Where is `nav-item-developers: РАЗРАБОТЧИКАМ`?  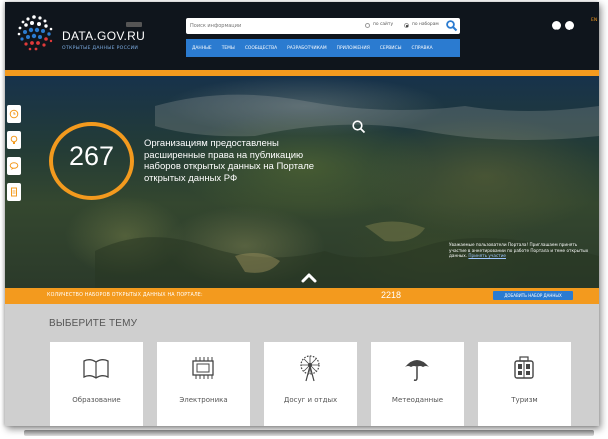 nav-item-developers: РАЗРАБОТЧИКАМ is located at coordinates (306, 48).